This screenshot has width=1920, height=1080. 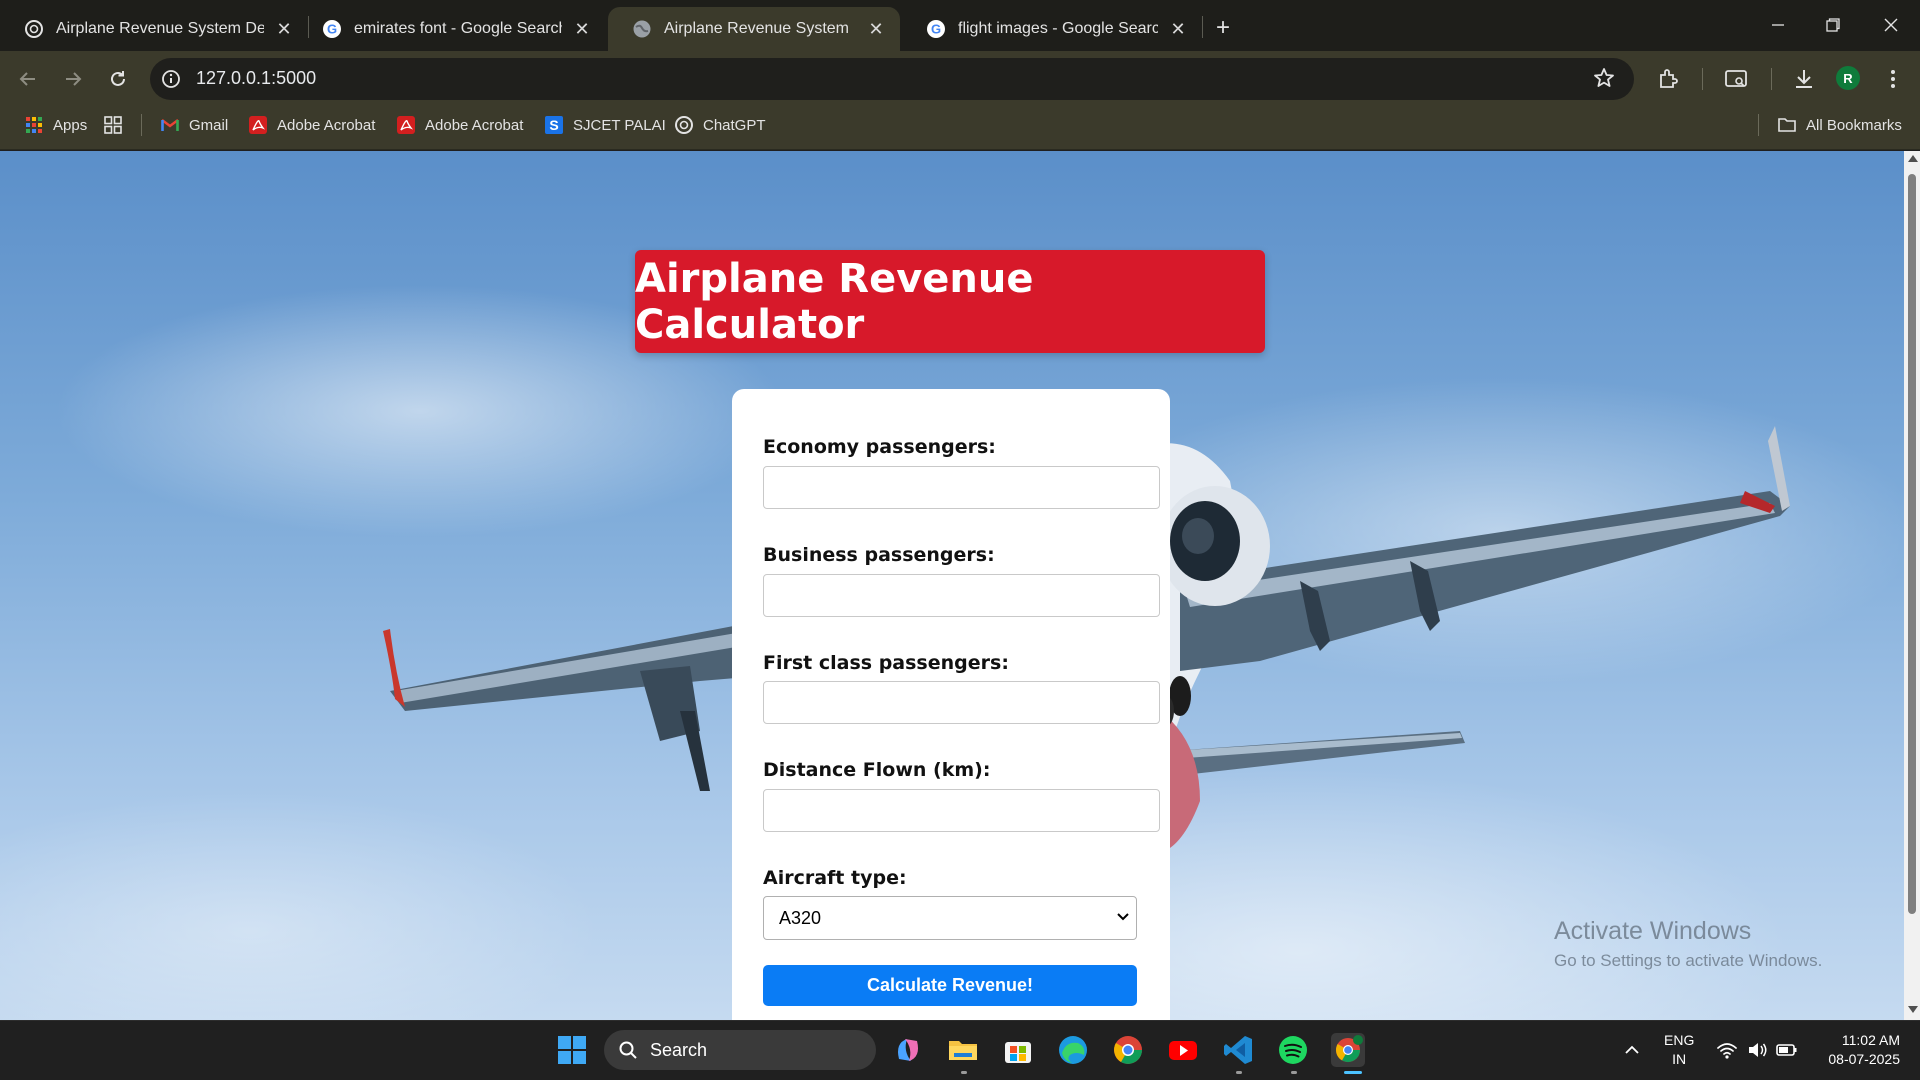 I want to click on activate-windows-subtitle: Go to Settings to activate Windows., so click(x=1688, y=960).